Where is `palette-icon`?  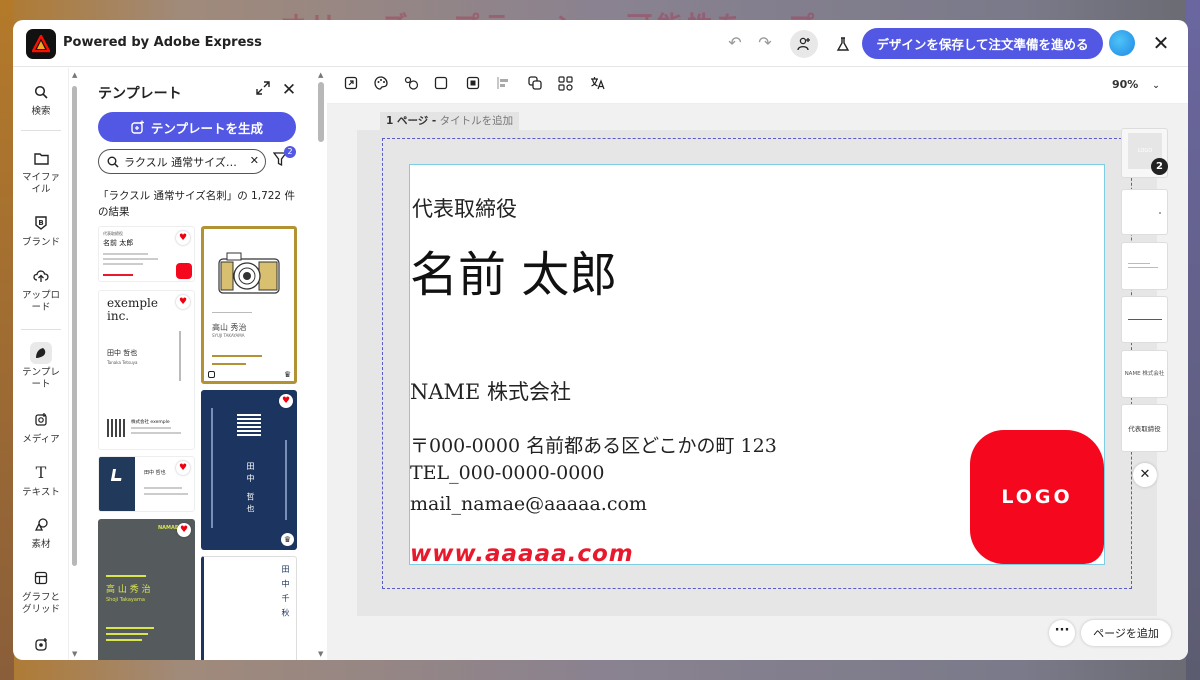
palette-icon is located at coordinates (381, 86).